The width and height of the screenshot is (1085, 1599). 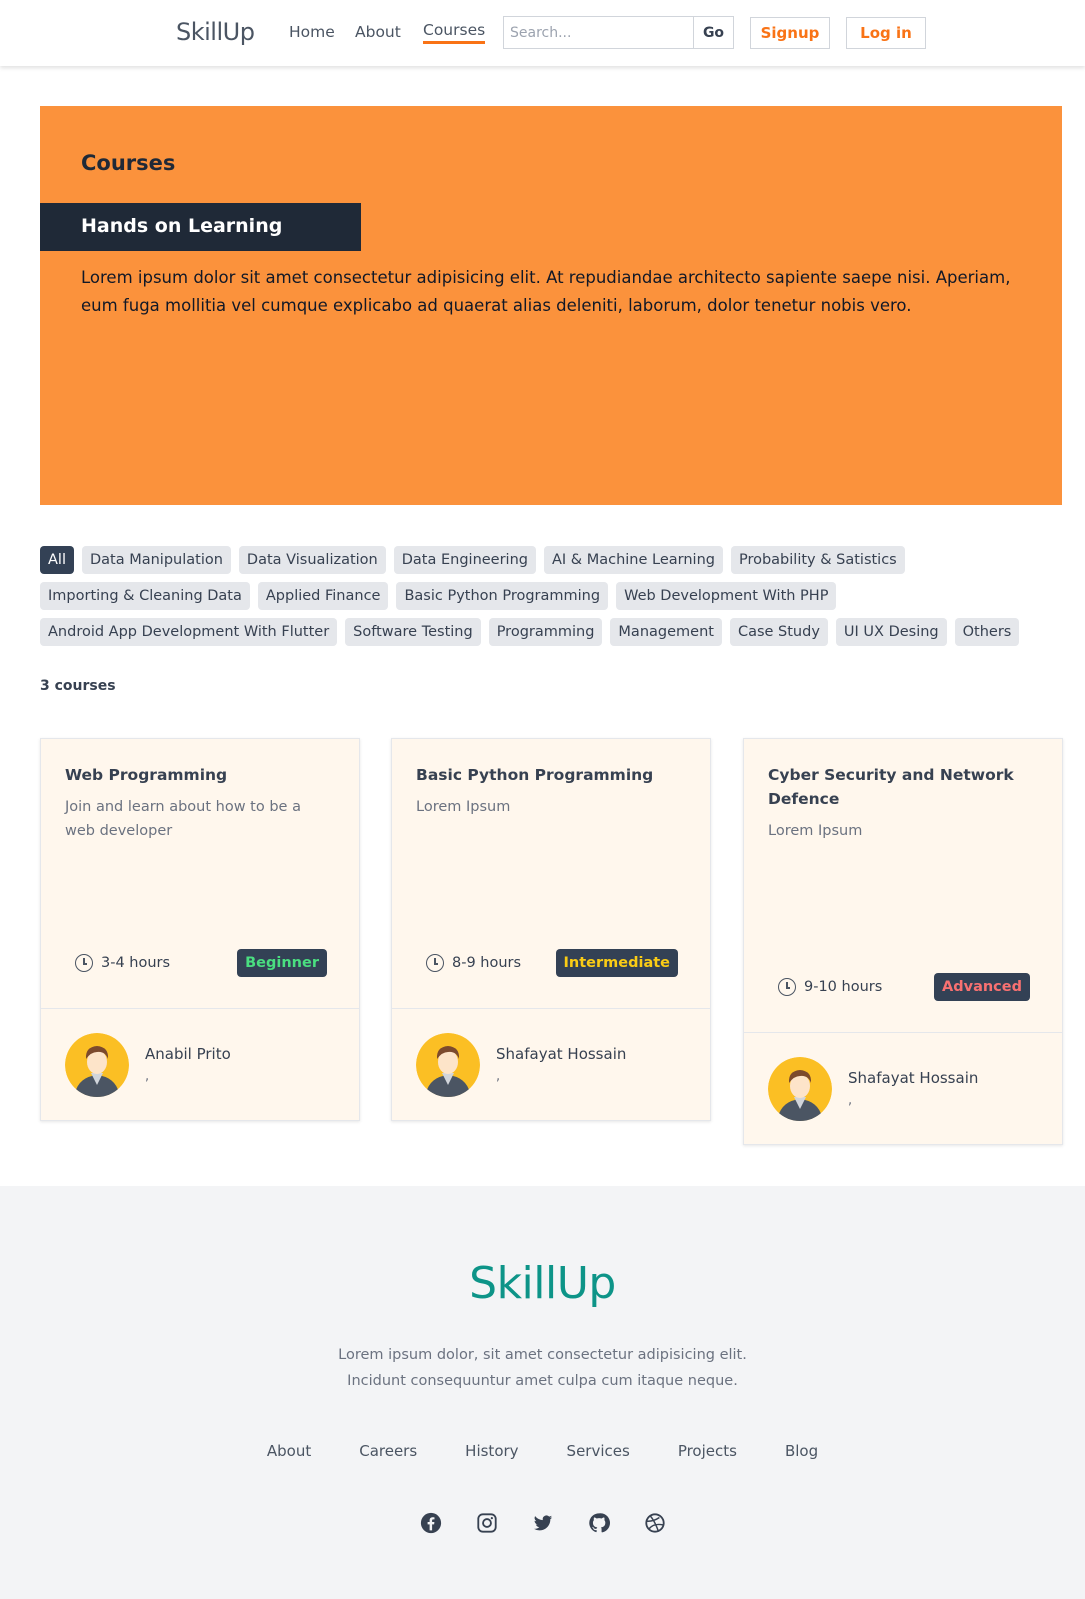 What do you see at coordinates (598, 32) in the screenshot?
I see `search-input` at bounding box center [598, 32].